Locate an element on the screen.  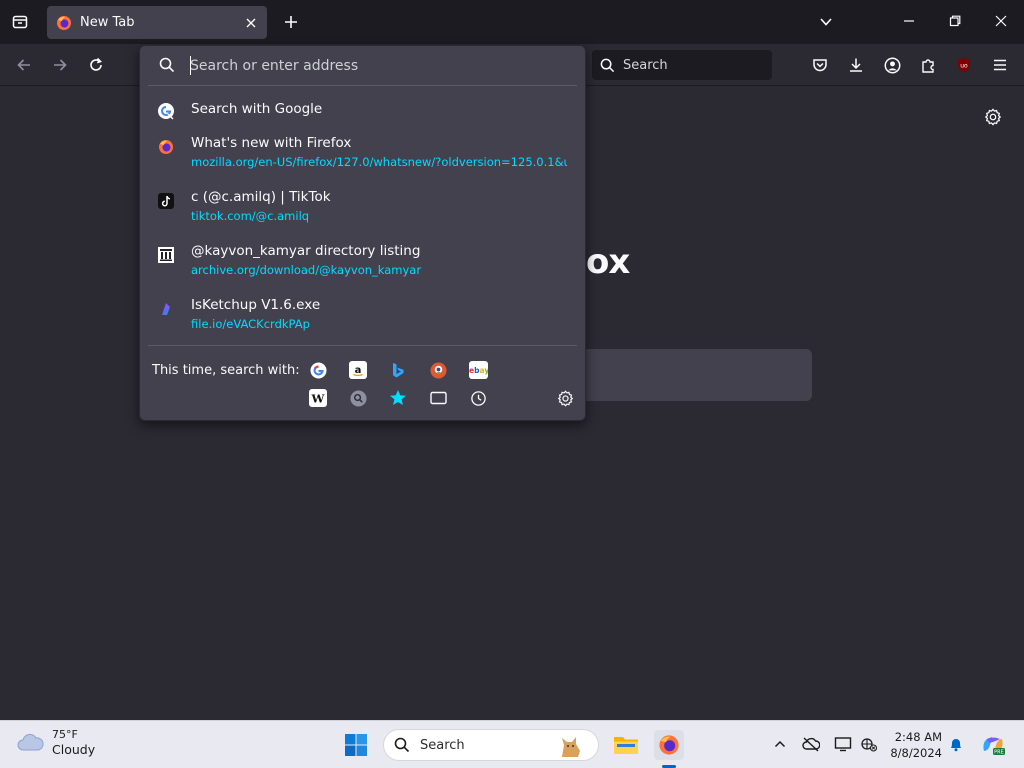
ublock-origin-button: uo is located at coordinates (964, 65).